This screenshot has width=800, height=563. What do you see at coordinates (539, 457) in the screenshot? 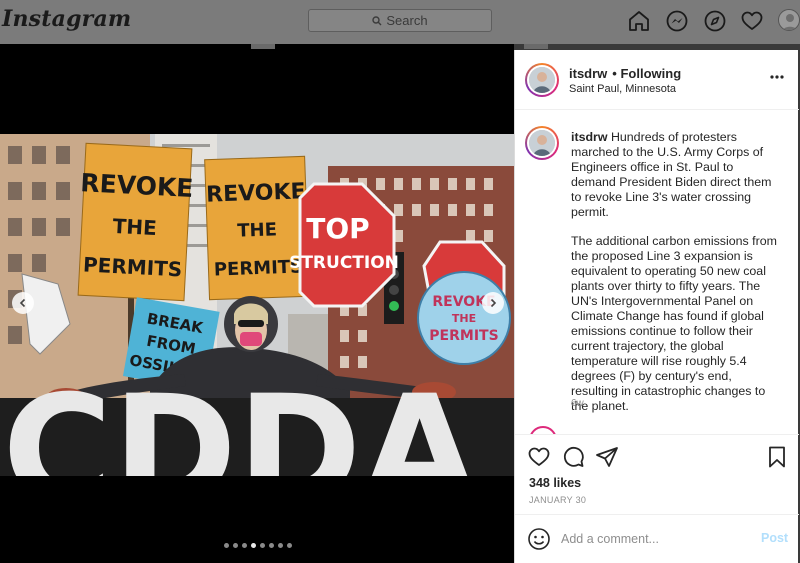
I see `like-heart-icon` at bounding box center [539, 457].